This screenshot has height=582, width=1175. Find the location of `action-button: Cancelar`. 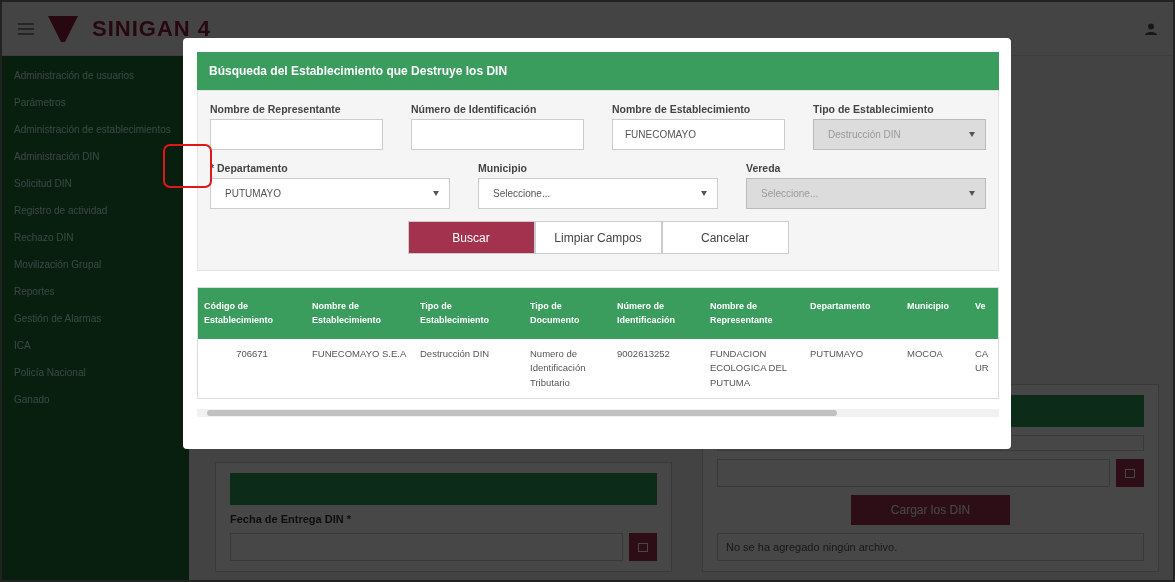

action-button: Cancelar is located at coordinates (725, 237).